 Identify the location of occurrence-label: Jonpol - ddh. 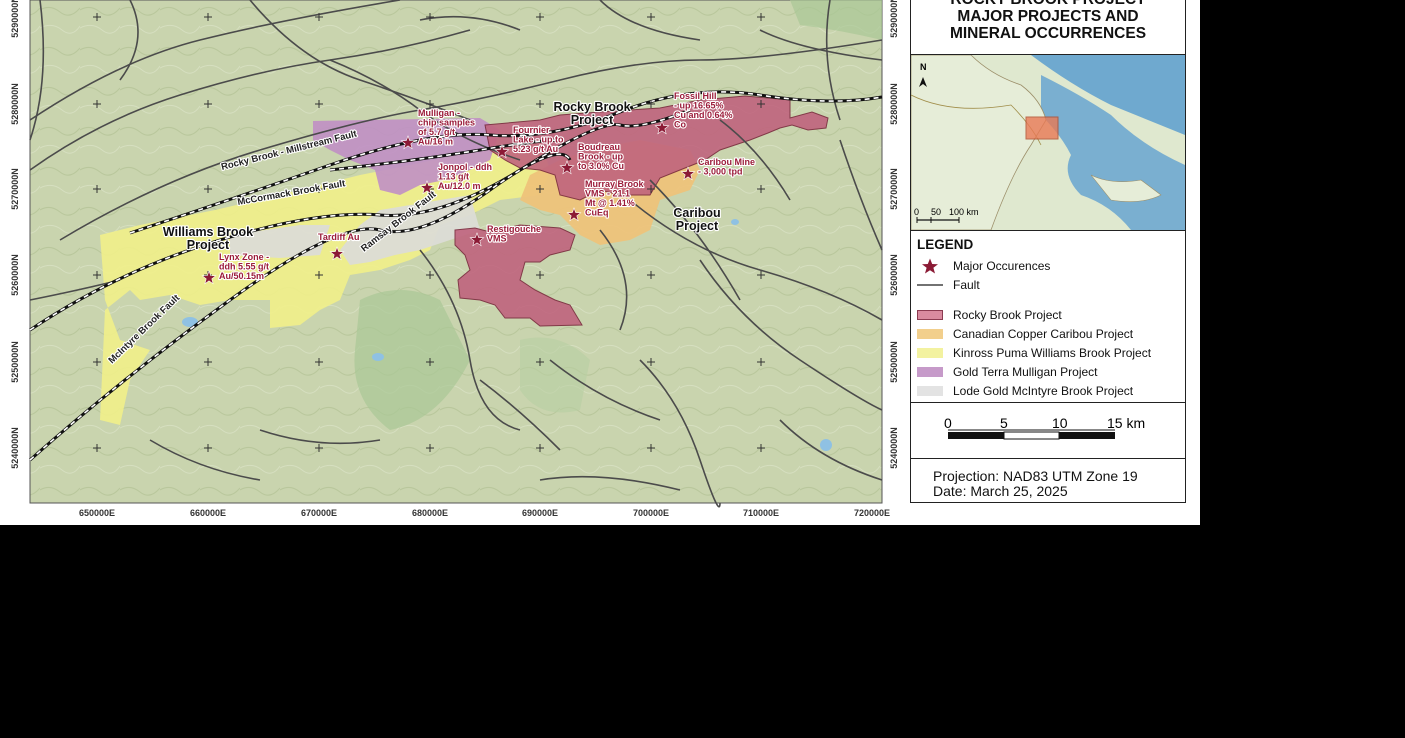
(465, 167).